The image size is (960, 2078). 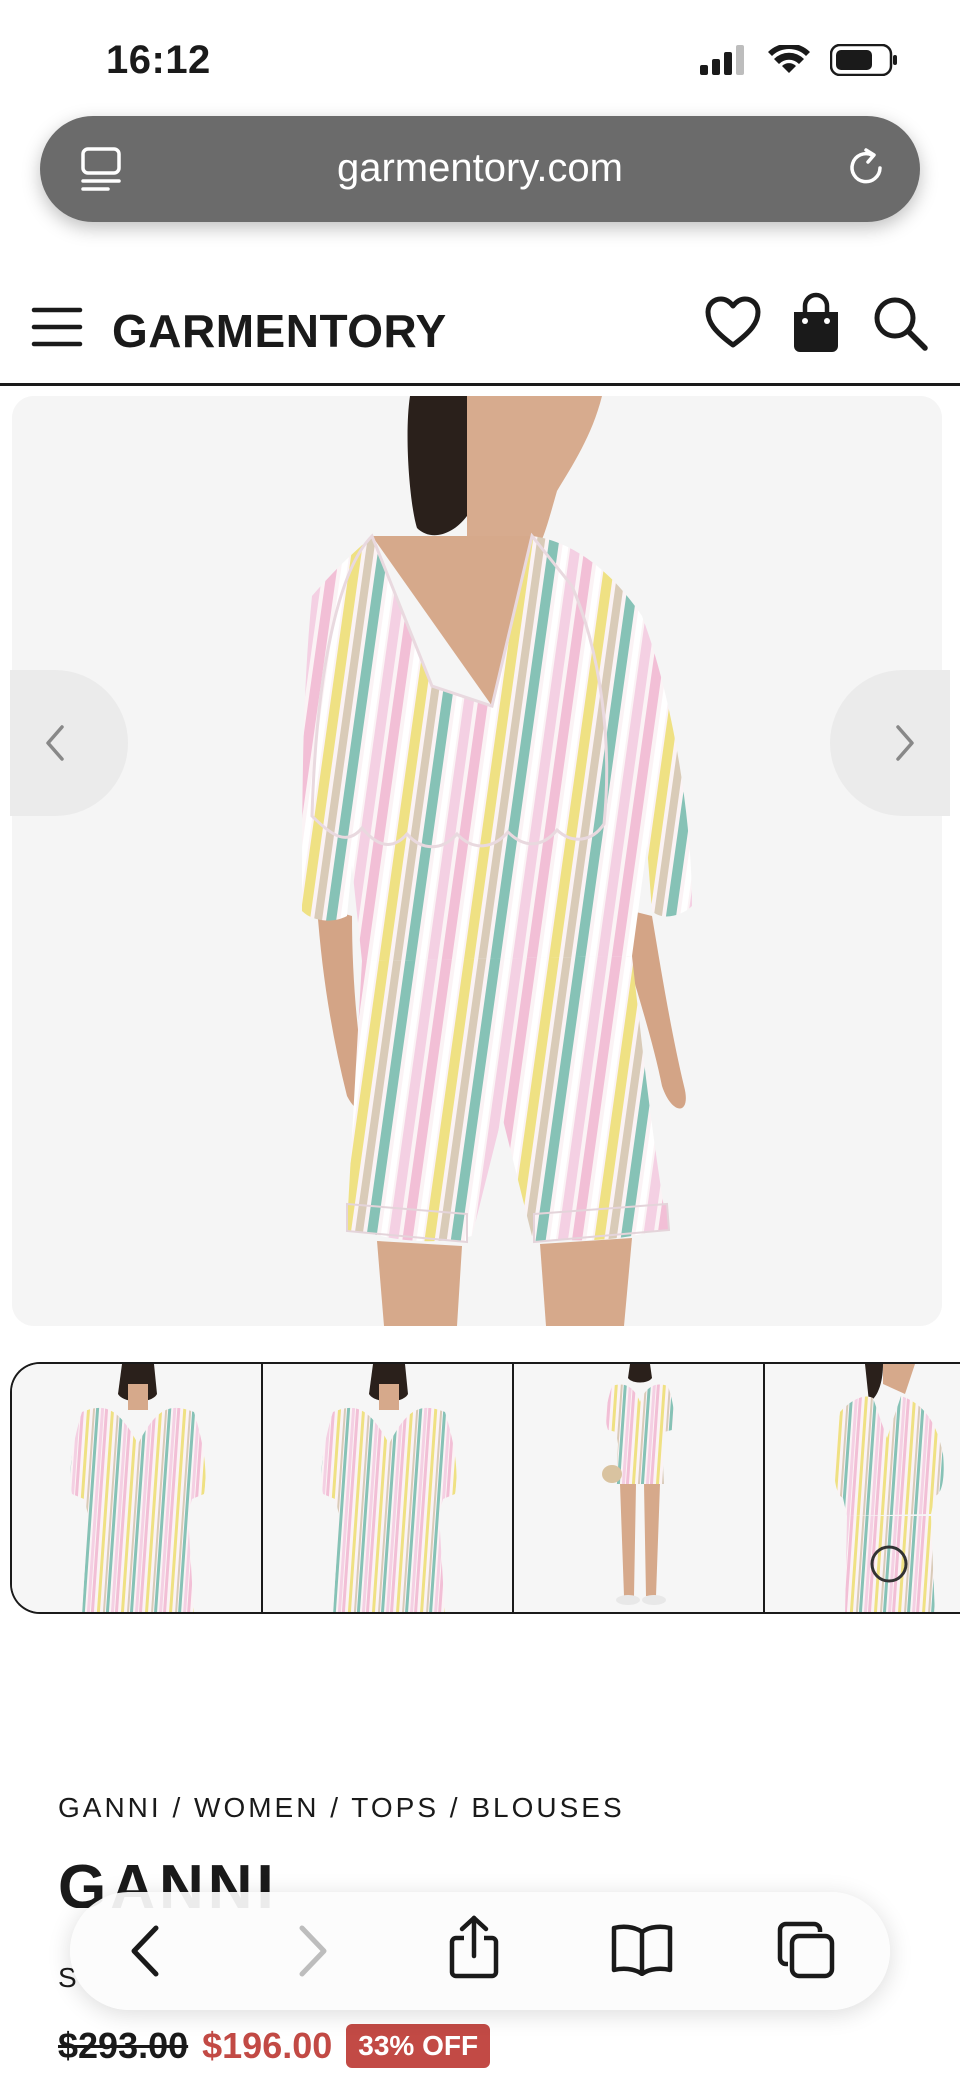 I want to click on sale-price: $196.00, so click(x=267, y=2045).